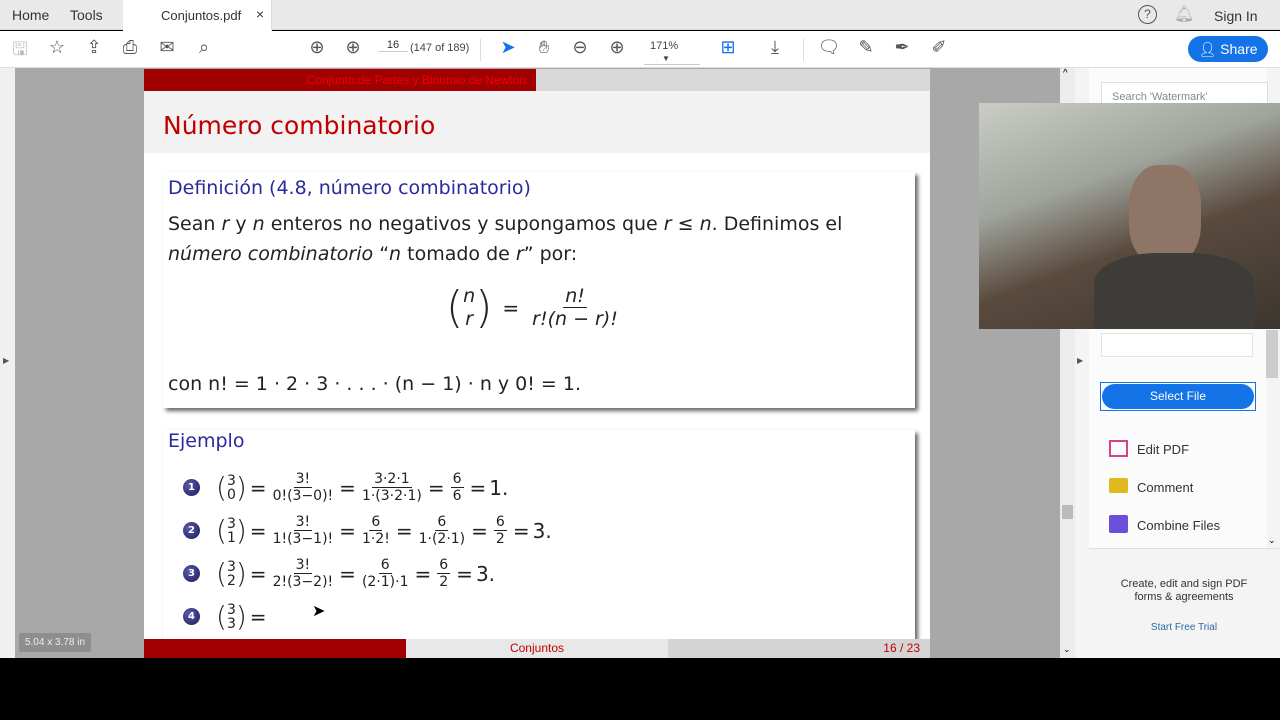 The width and height of the screenshot is (1280, 720). I want to click on panel-scroll-thumb, so click(1272, 354).